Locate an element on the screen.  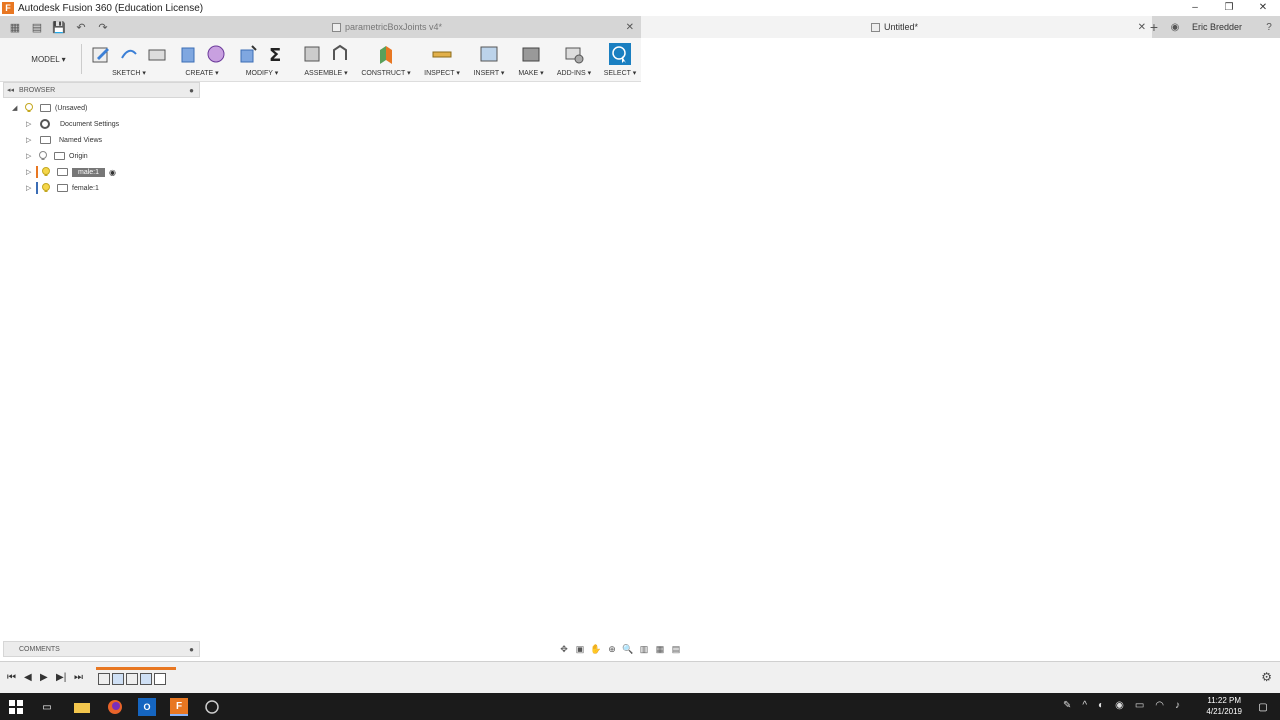
3d-print-icon is located at coordinates (531, 54).